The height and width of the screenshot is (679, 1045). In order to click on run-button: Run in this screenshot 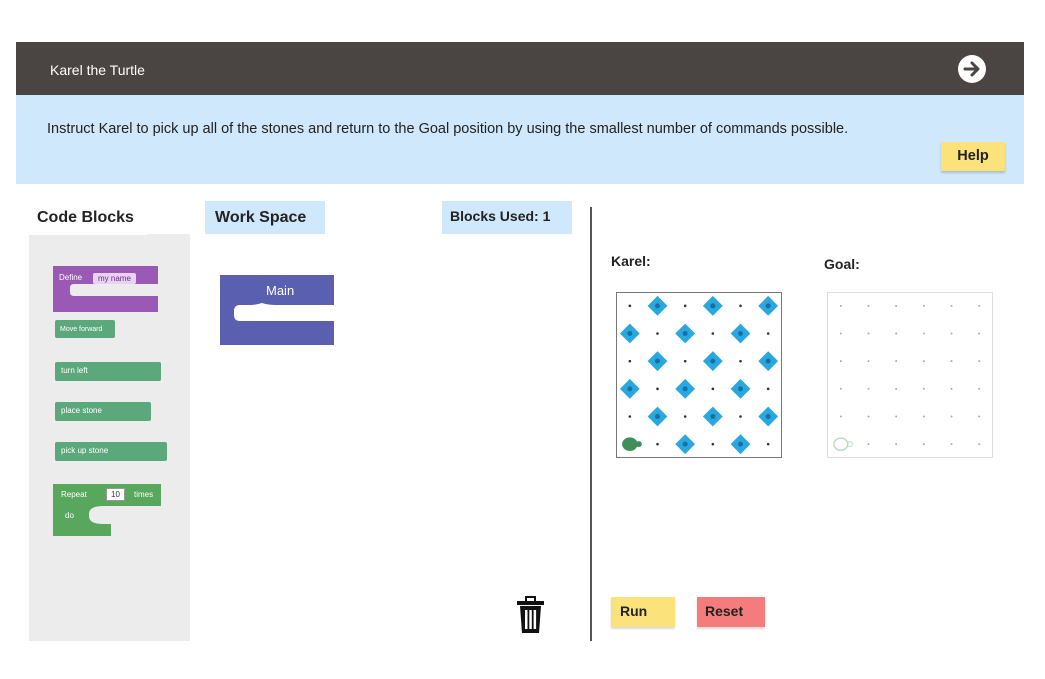, I will do `click(643, 612)`.